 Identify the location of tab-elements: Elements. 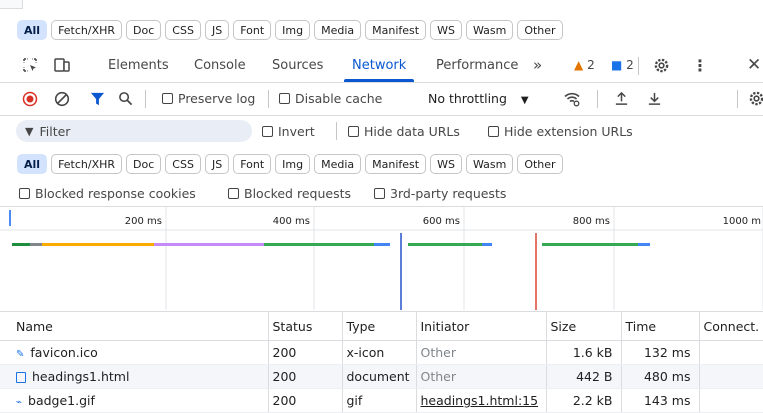
(138, 65).